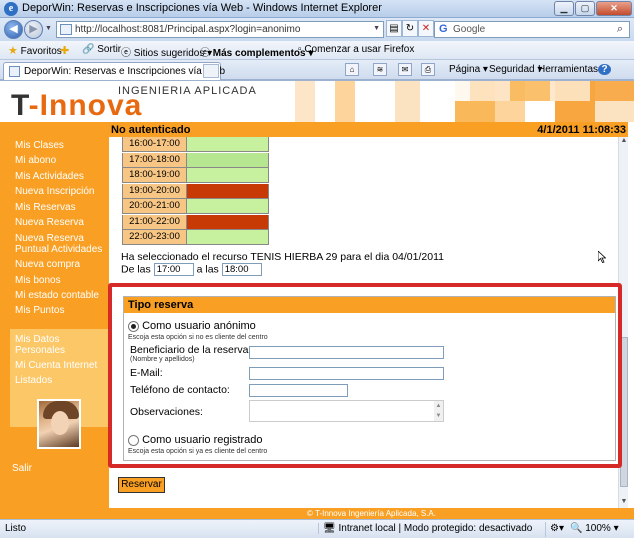 Image resolution: width=634 pixels, height=538 pixels. I want to click on sidebar-item-reserva-puntual: Nueva Reserva Puntual Actividades, so click(60, 244).